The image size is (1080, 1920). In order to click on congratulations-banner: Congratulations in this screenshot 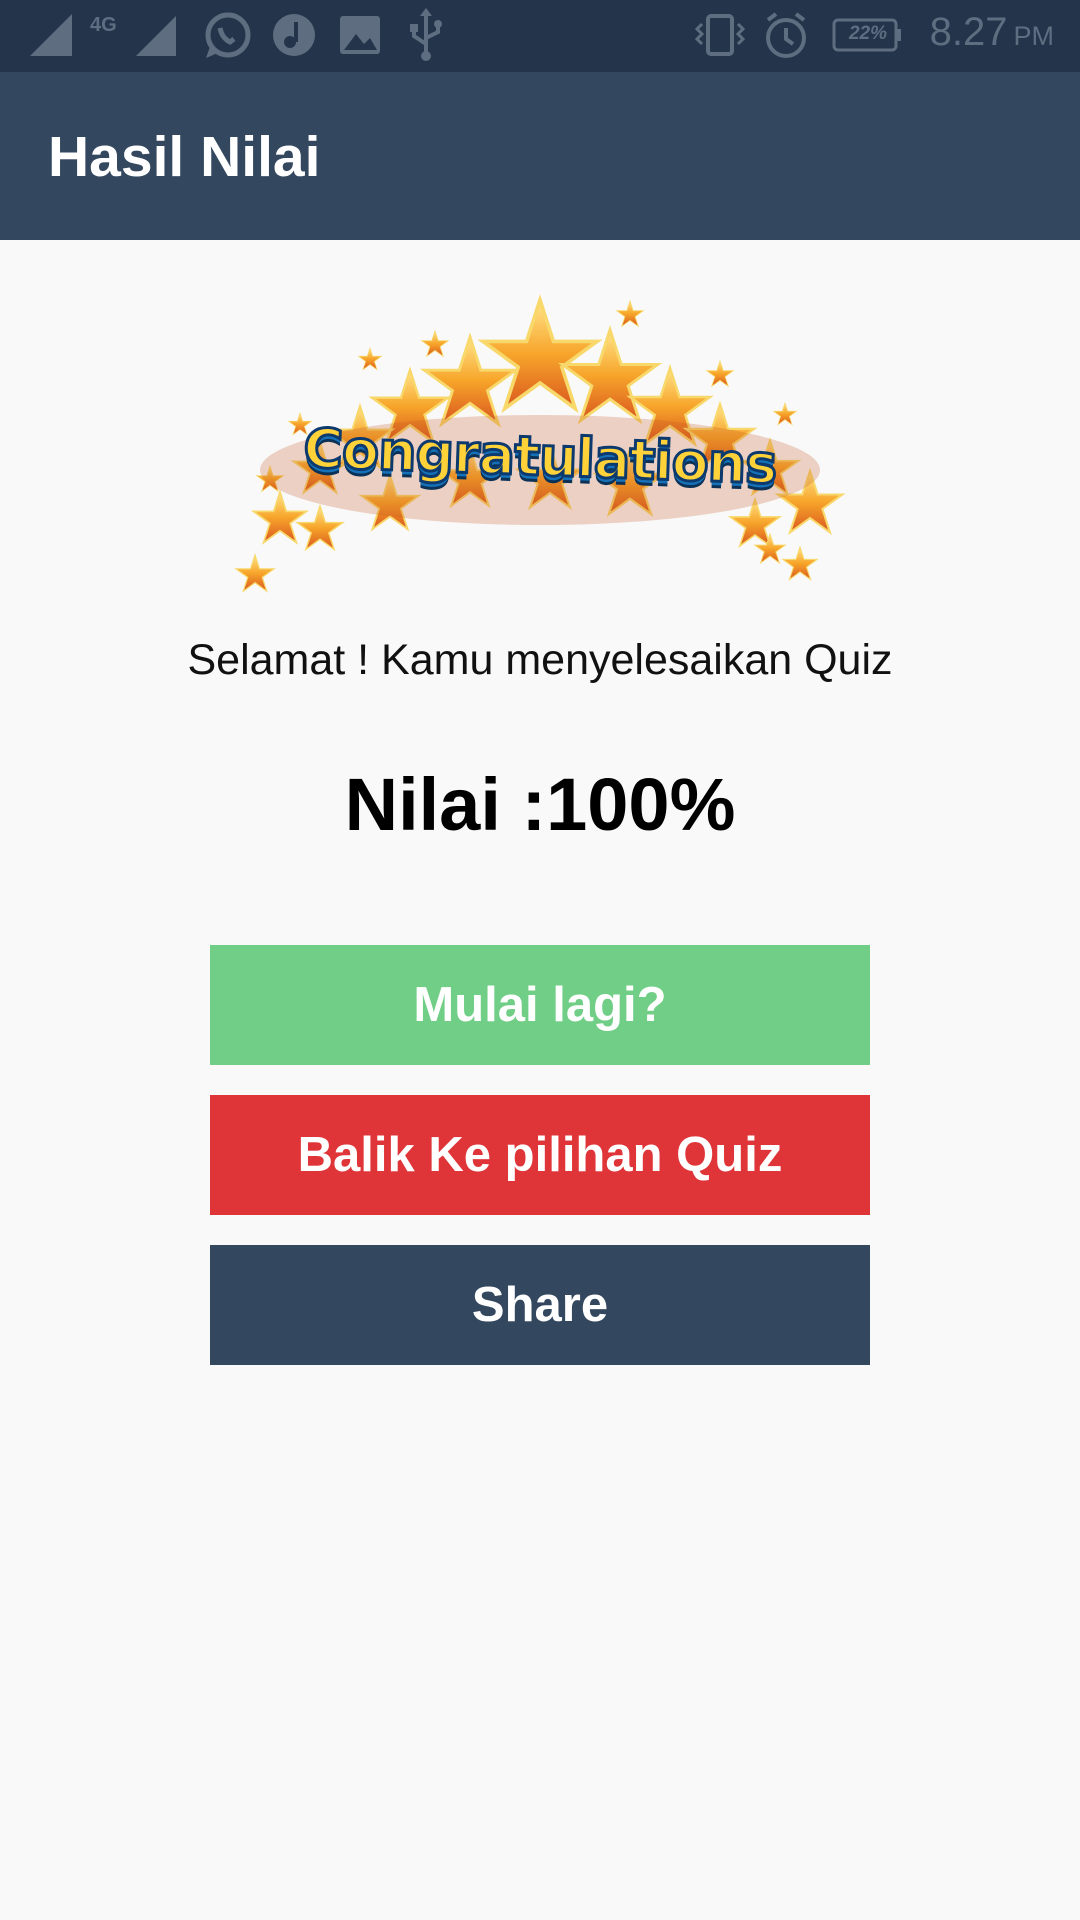, I will do `click(540, 450)`.